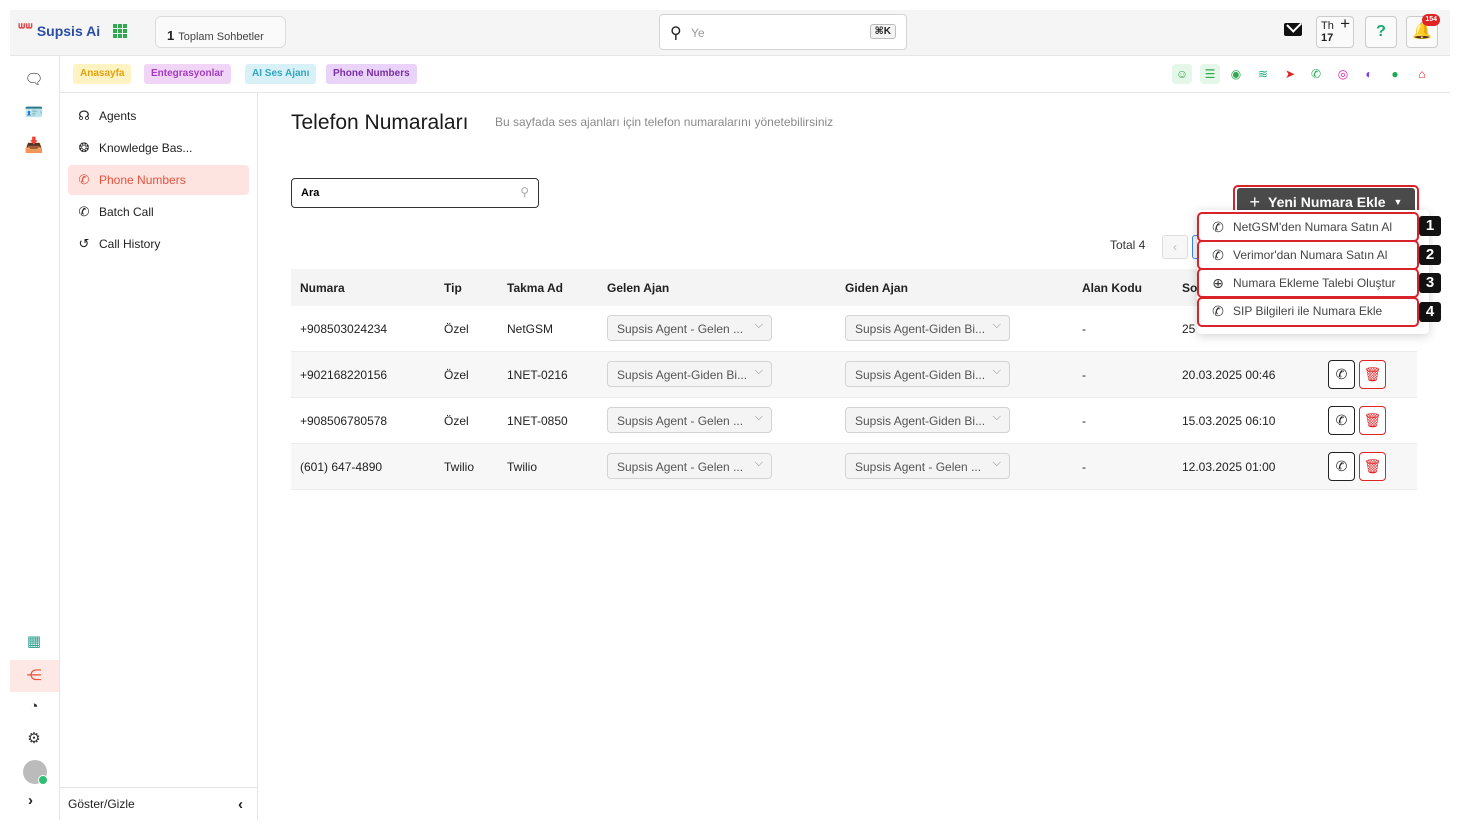 The width and height of the screenshot is (1460, 830). Describe the element at coordinates (1189, 329) in the screenshot. I see `cell-date: 25` at that location.